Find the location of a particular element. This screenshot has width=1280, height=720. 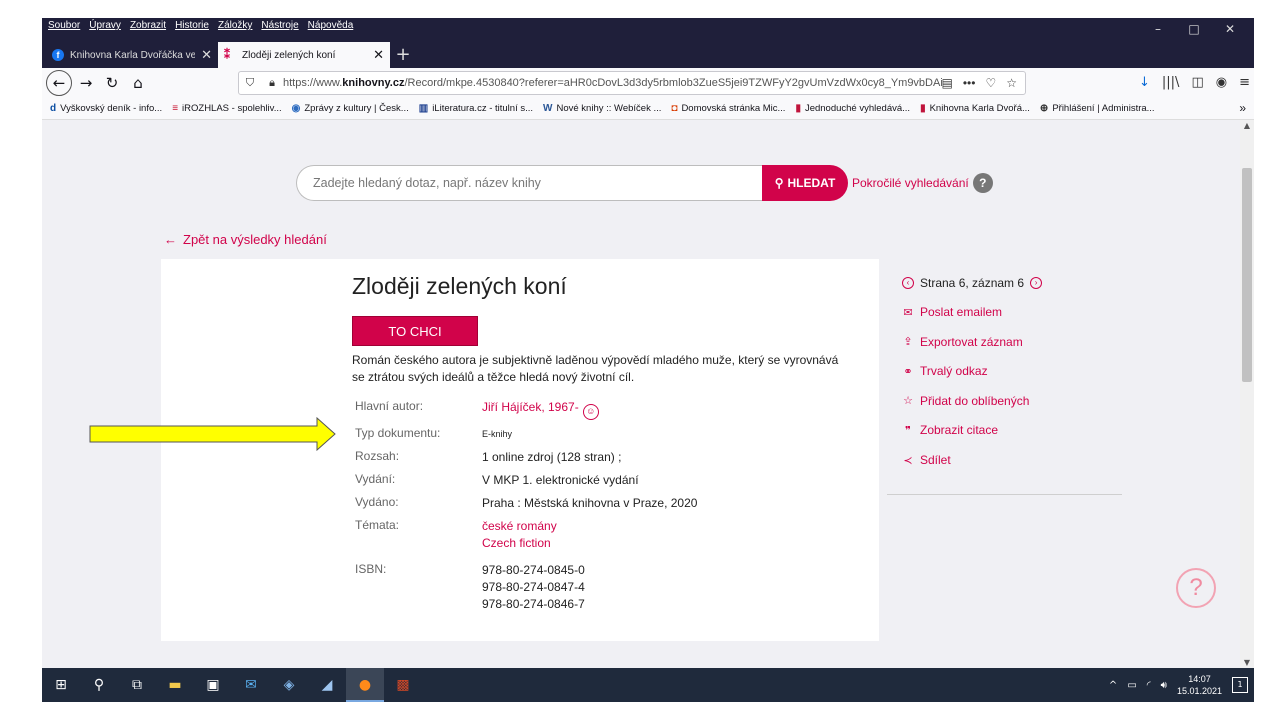

task-view-icon: ⧉ is located at coordinates (137, 685).